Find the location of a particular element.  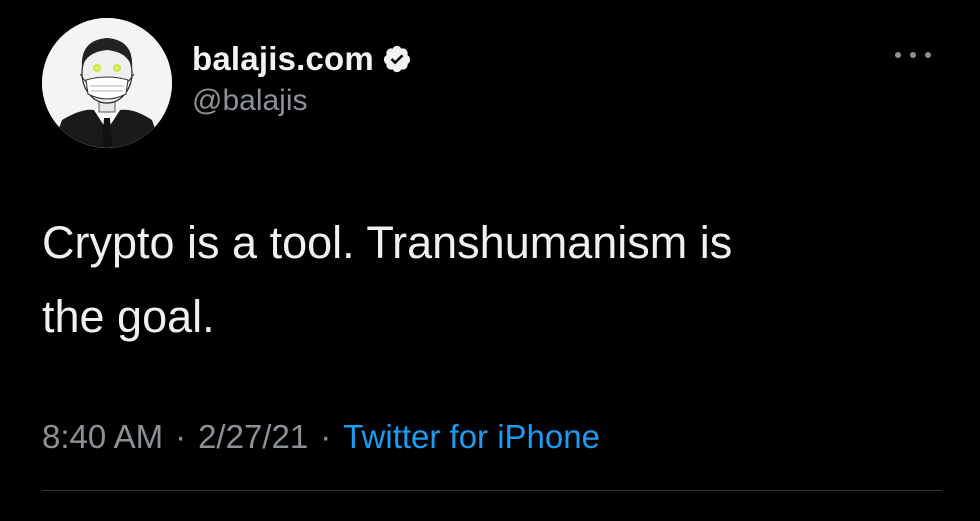

tweet-text-line: Crypto is a tool. Transhumanism is is located at coordinates (387, 242).